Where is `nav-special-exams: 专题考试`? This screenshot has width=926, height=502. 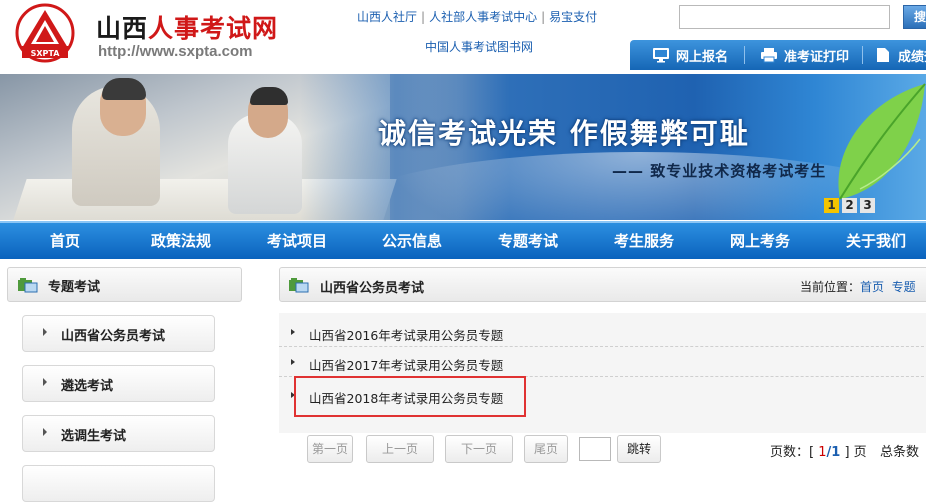 nav-special-exams: 专题考试 is located at coordinates (528, 241).